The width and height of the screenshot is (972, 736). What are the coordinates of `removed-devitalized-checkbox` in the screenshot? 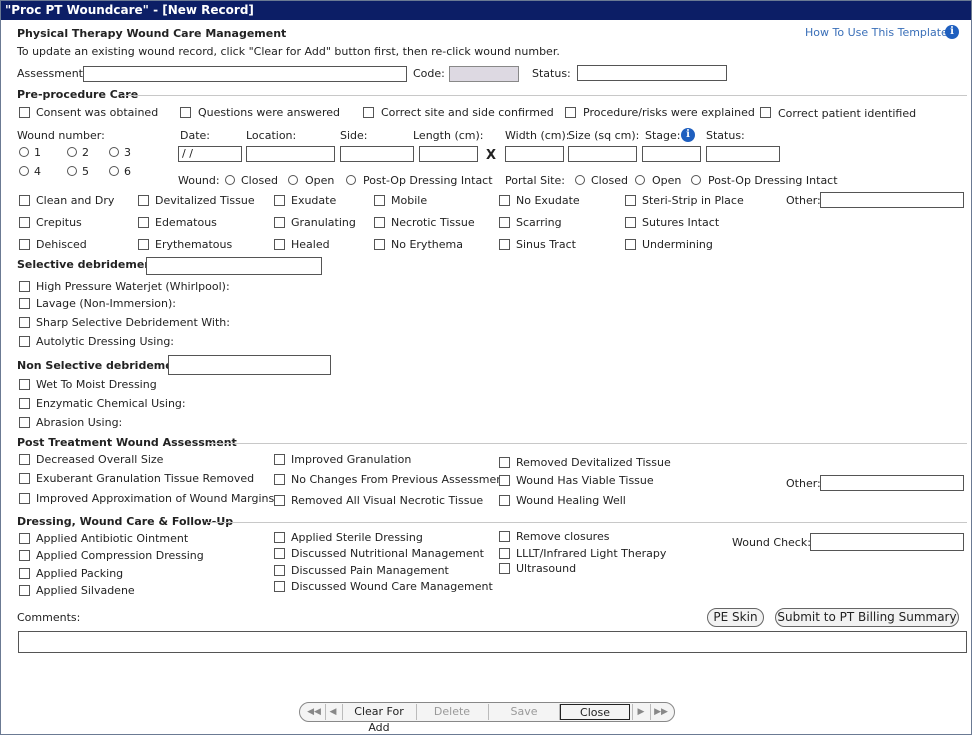 It's located at (504, 462).